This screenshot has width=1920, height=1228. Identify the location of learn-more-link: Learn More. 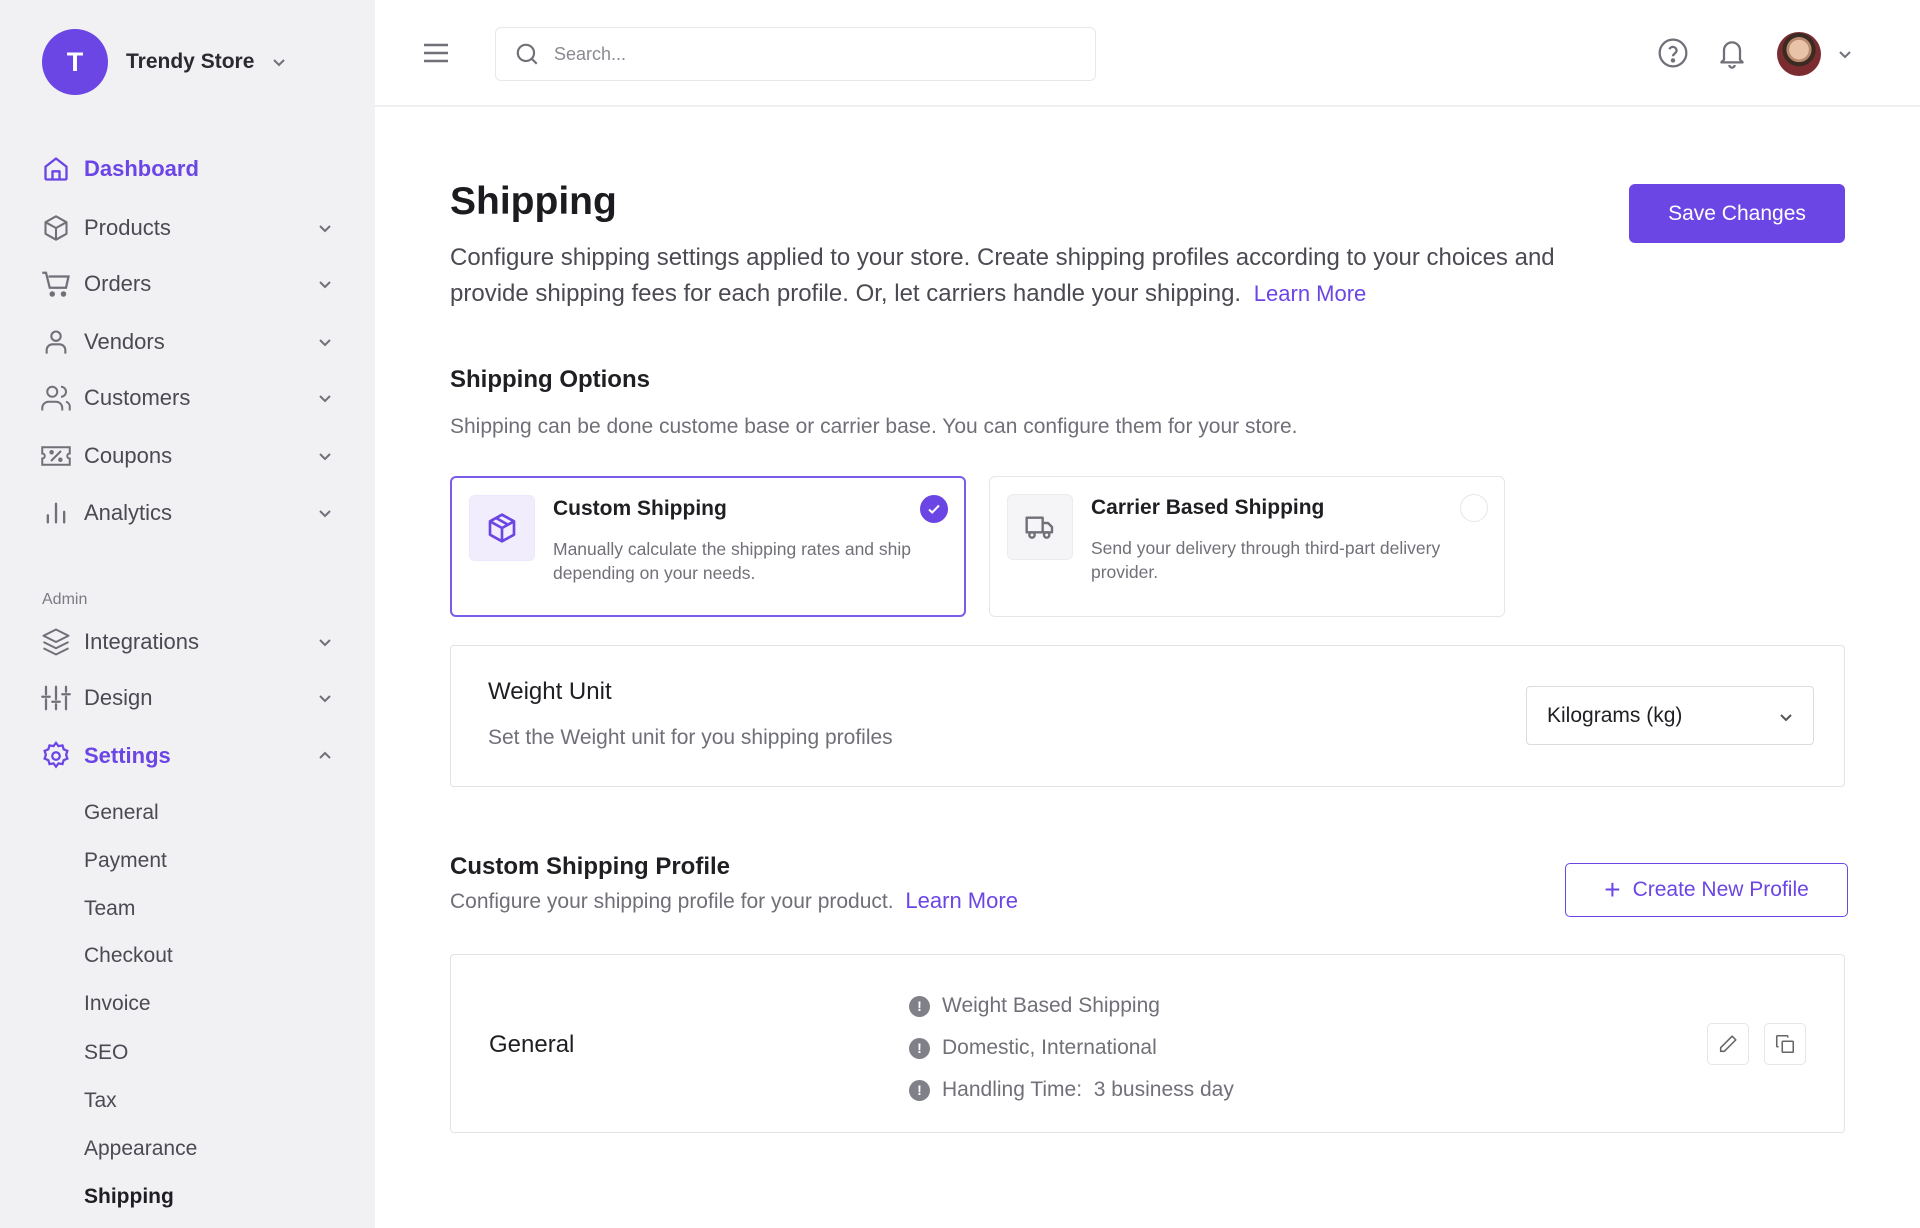
(1310, 293).